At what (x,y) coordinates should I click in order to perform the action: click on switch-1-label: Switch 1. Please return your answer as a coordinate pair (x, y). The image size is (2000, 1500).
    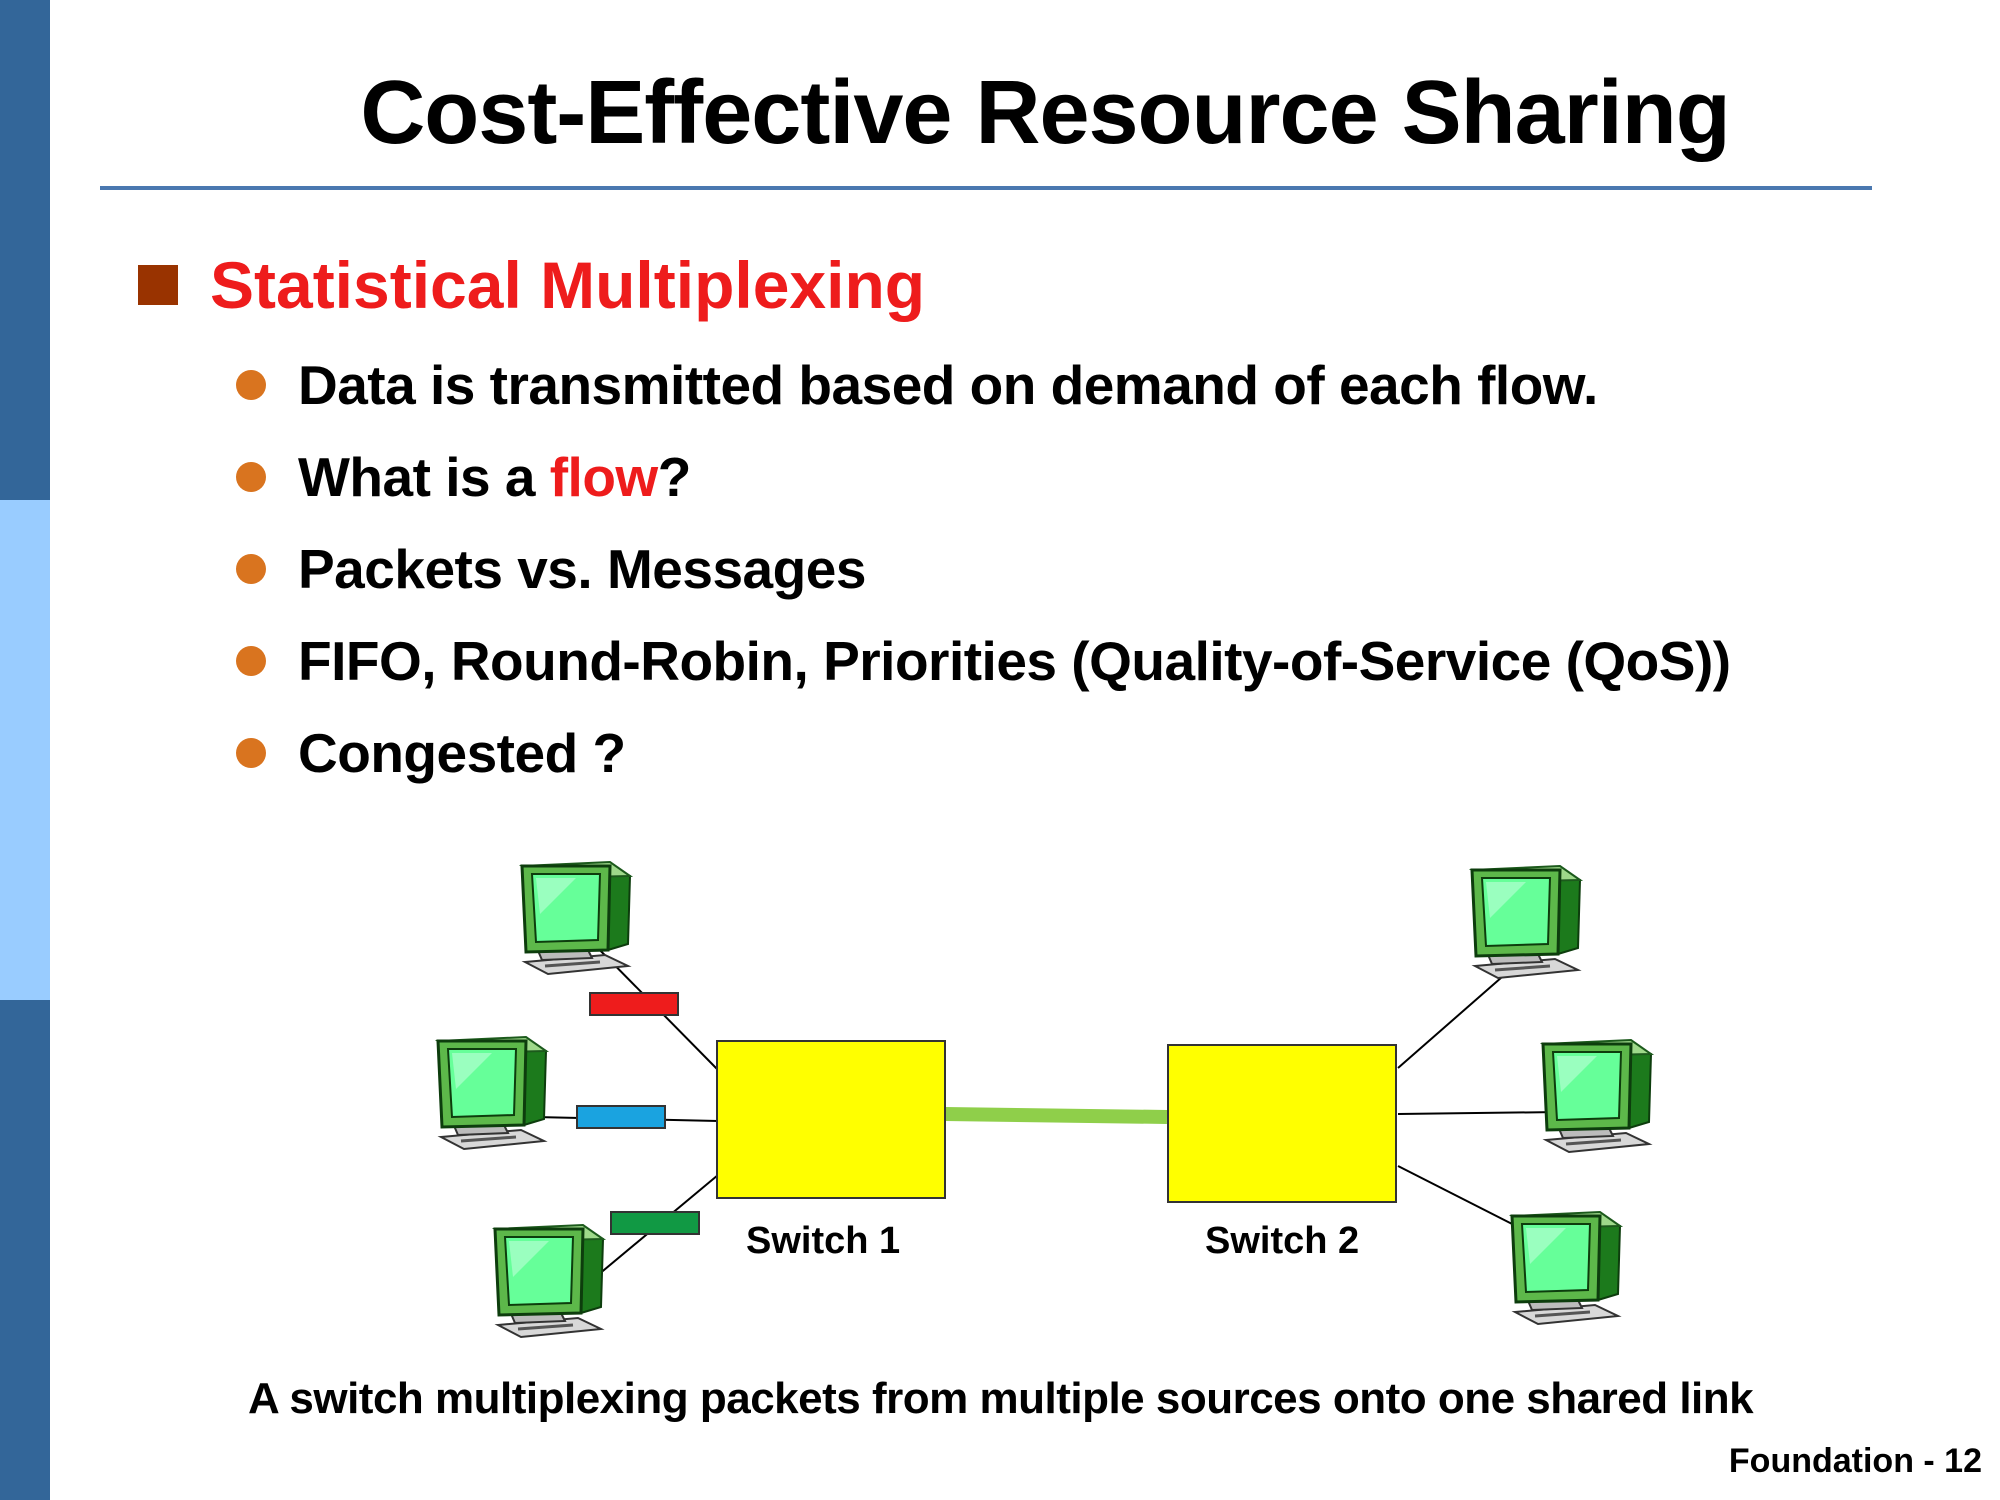
    Looking at the image, I should click on (823, 1241).